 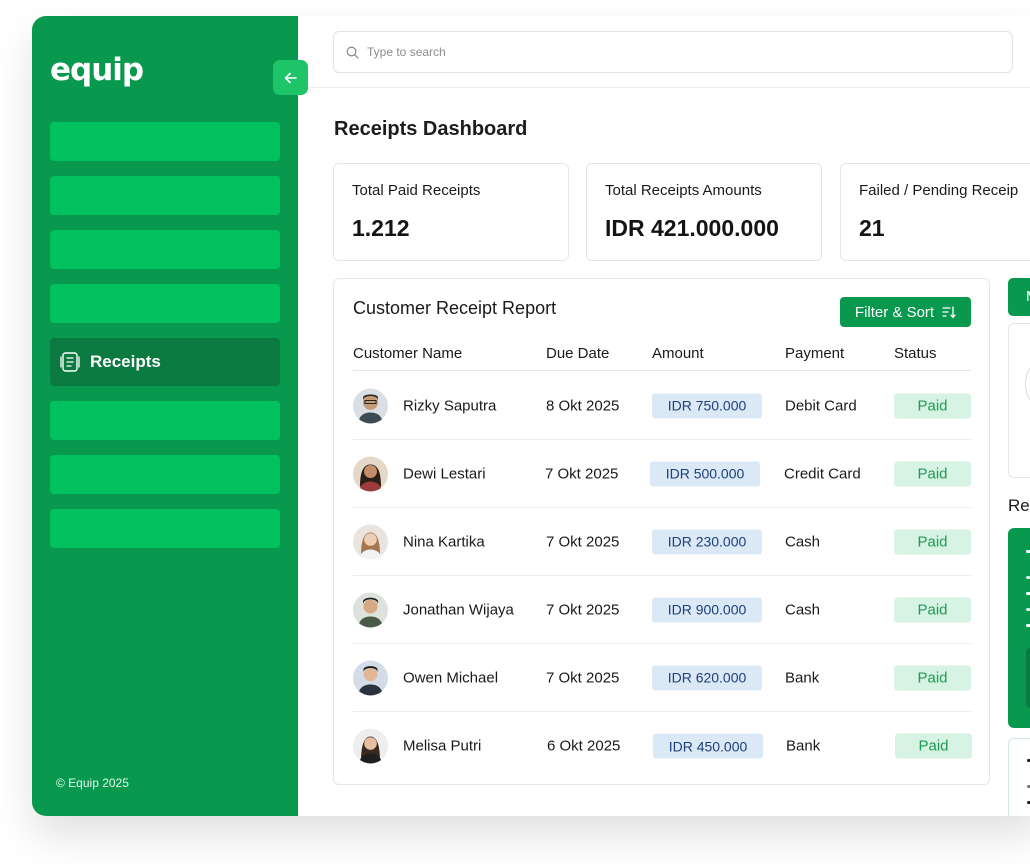 What do you see at coordinates (352, 52) in the screenshot?
I see `search-icon` at bounding box center [352, 52].